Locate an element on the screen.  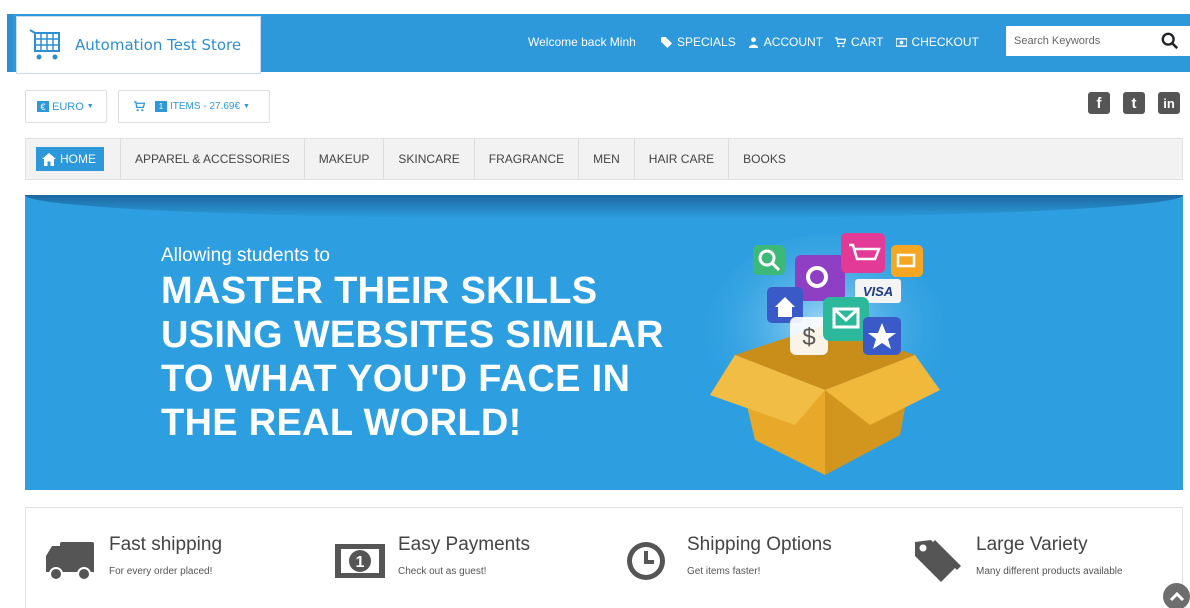
banner-subtitle: Allowing students to is located at coordinates (245, 255).